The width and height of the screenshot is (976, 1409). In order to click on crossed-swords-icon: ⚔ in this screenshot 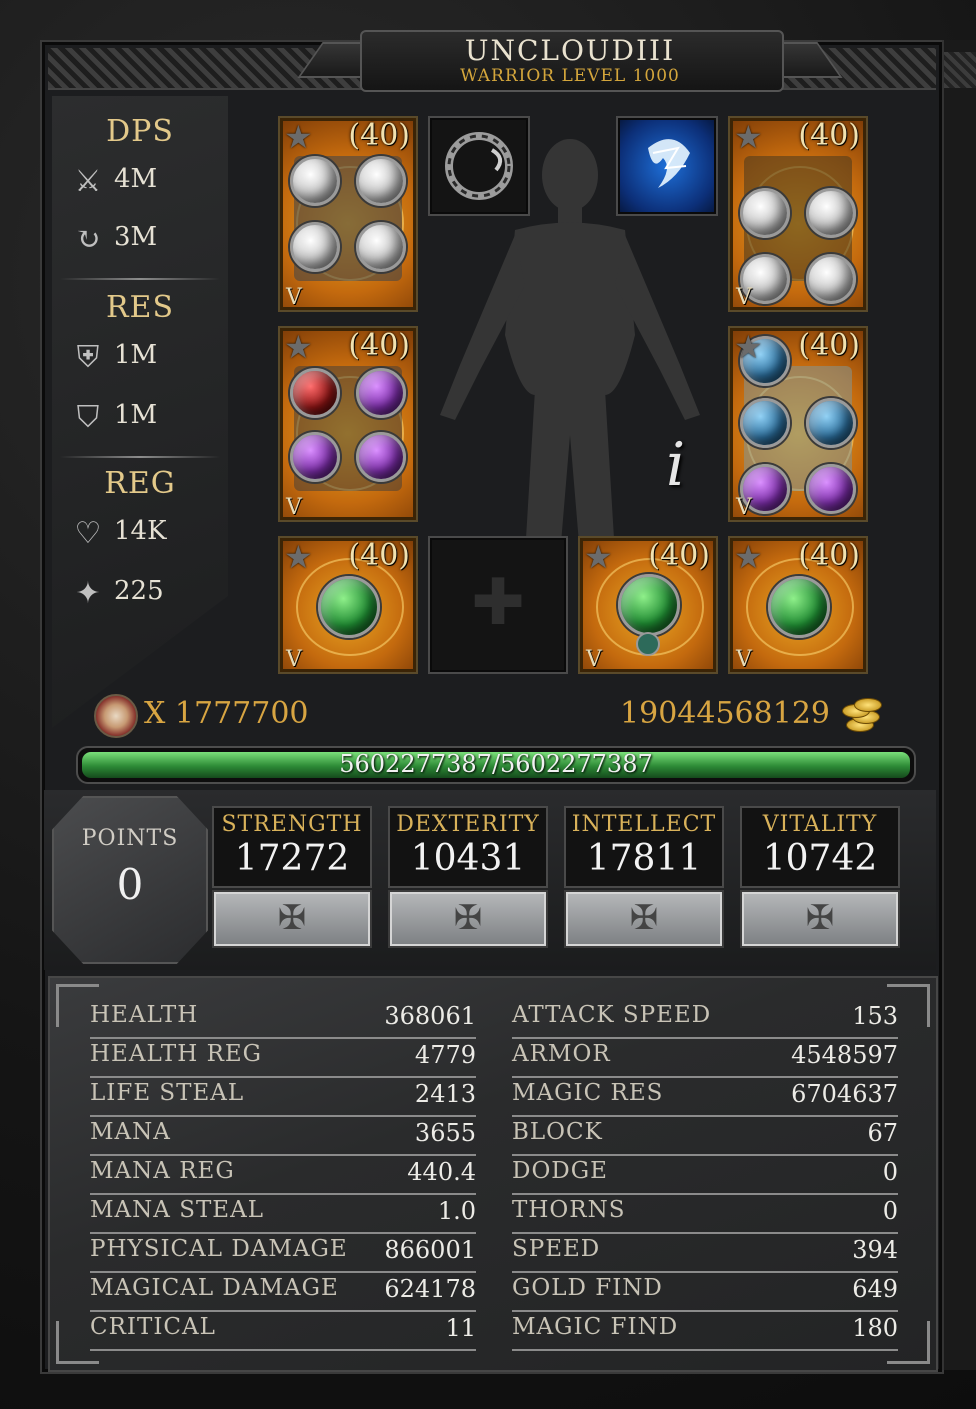, I will do `click(88, 181)`.